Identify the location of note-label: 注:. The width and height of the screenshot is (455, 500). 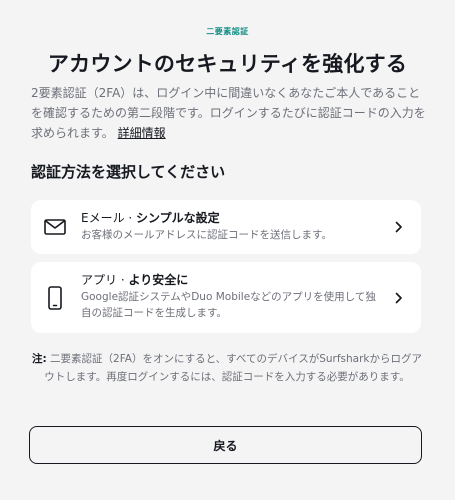
(39, 359).